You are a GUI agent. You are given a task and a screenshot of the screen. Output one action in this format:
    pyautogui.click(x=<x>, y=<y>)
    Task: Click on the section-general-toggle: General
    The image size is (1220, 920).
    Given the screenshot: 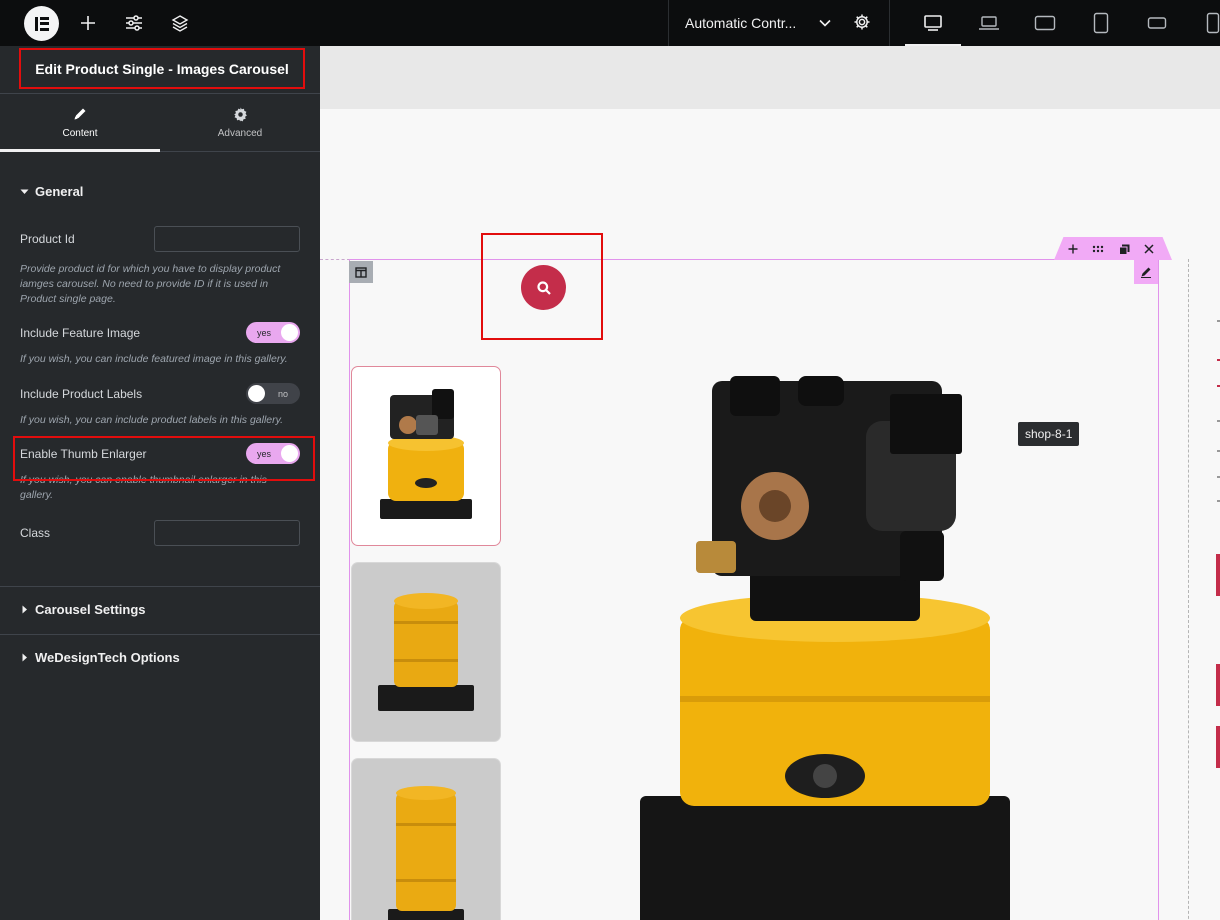 What is the action you would take?
    pyautogui.click(x=51, y=191)
    